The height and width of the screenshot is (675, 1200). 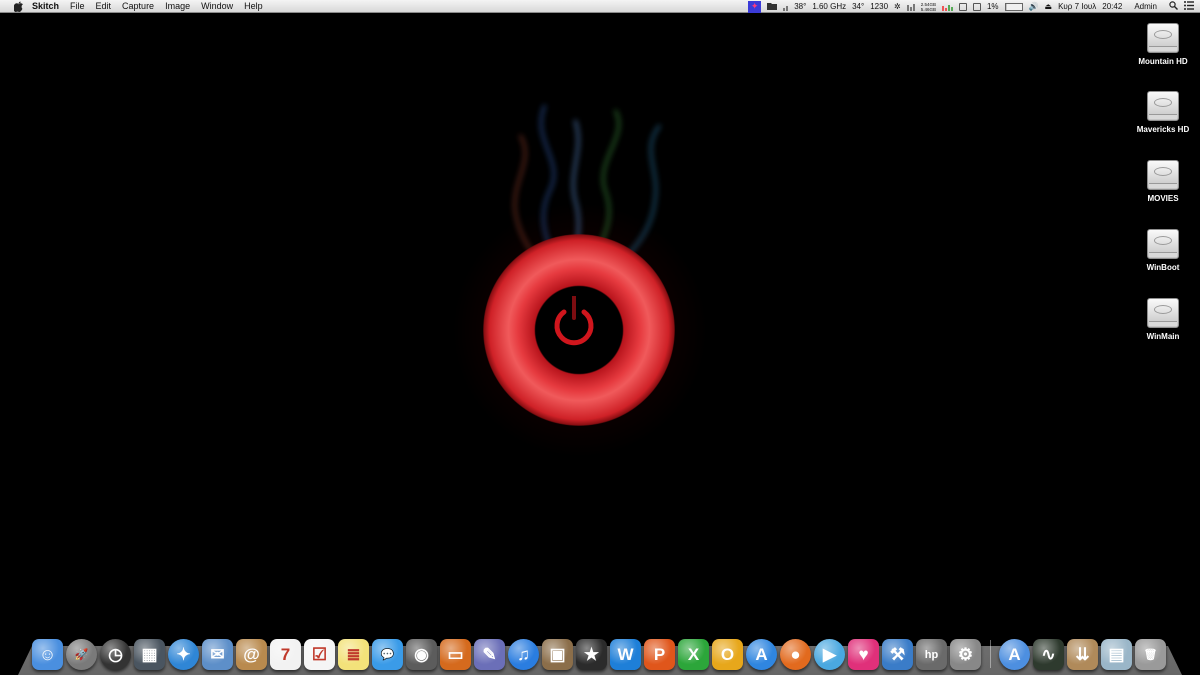 I want to click on menubar-time: 20:42, so click(x=1112, y=6).